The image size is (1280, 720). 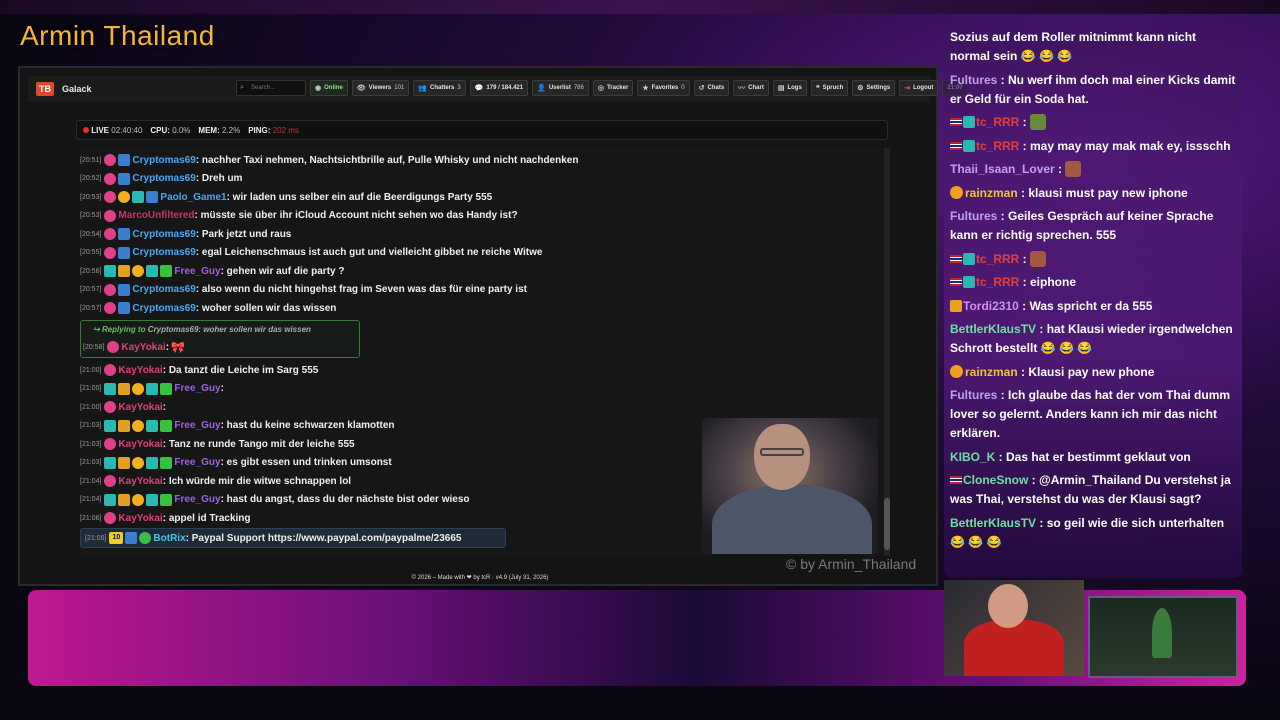 What do you see at coordinates (751, 88) in the screenshot?
I see `nav-chart-button: 〰 Chart` at bounding box center [751, 88].